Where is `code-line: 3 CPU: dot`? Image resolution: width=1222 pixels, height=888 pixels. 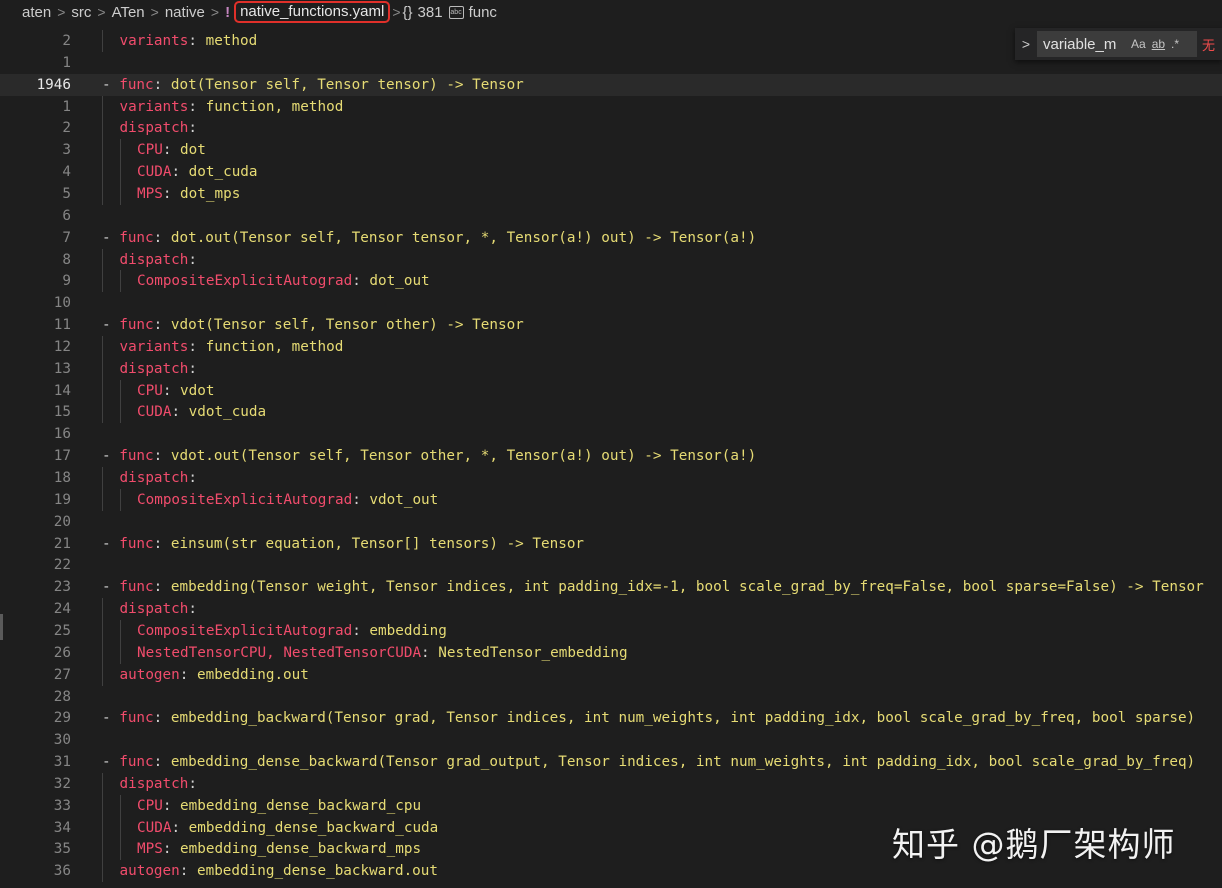
code-line: 3 CPU: dot is located at coordinates (611, 150).